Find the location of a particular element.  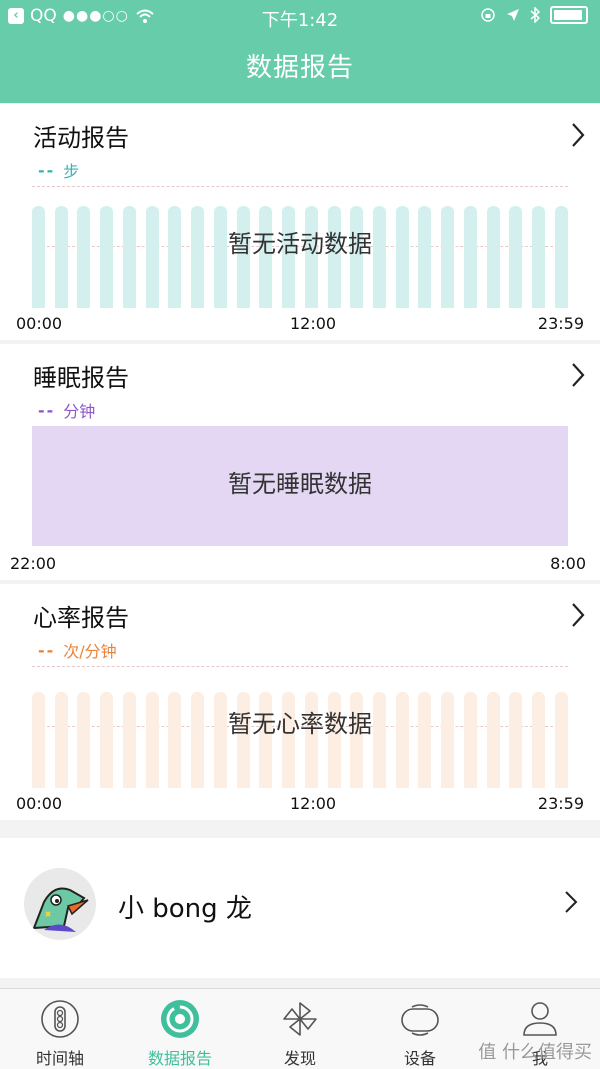

tab-discover: 发现 is located at coordinates (300, 1029).